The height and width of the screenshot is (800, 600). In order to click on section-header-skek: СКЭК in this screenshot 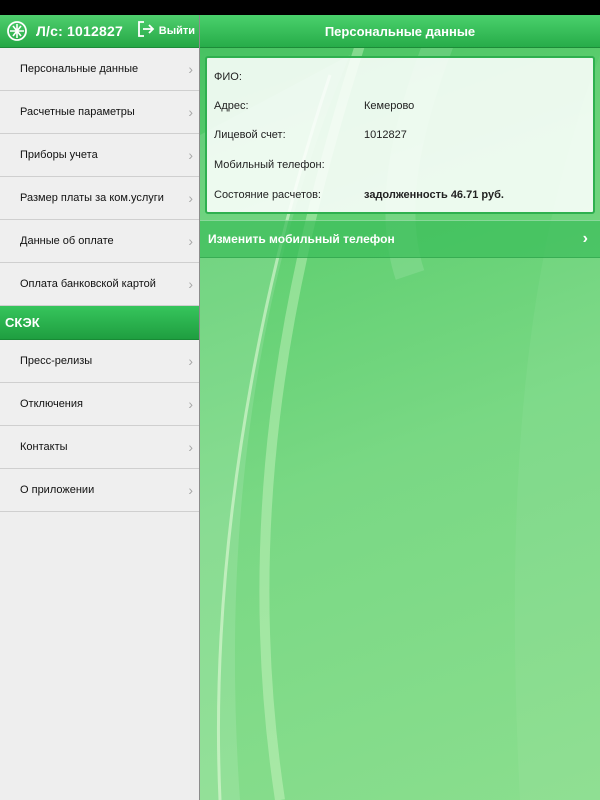, I will do `click(99, 323)`.